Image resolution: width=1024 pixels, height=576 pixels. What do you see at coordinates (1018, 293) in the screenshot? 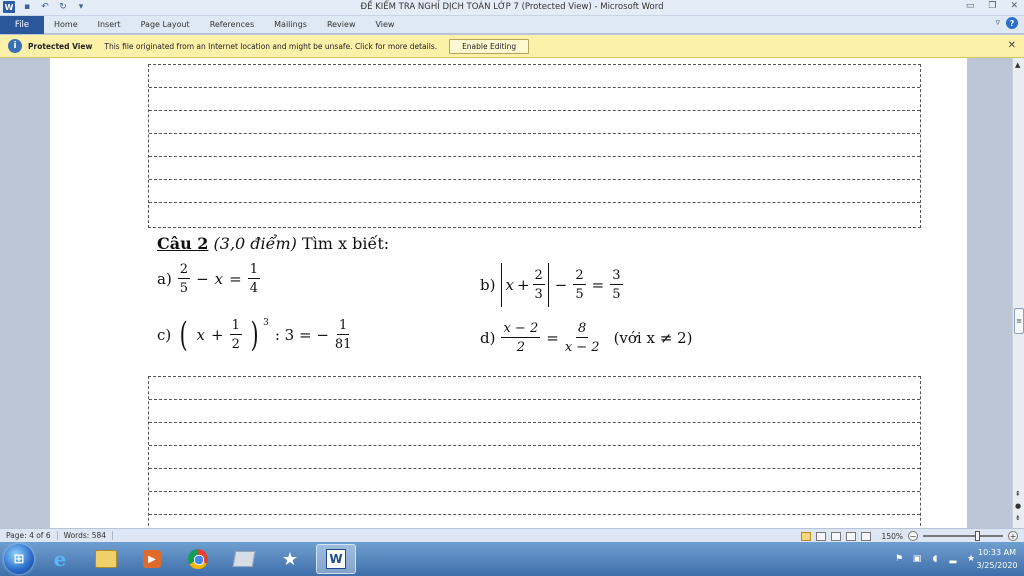
I see `vertical-scrollbar: ▲ ≡ ⇞ ● ⇟` at bounding box center [1018, 293].